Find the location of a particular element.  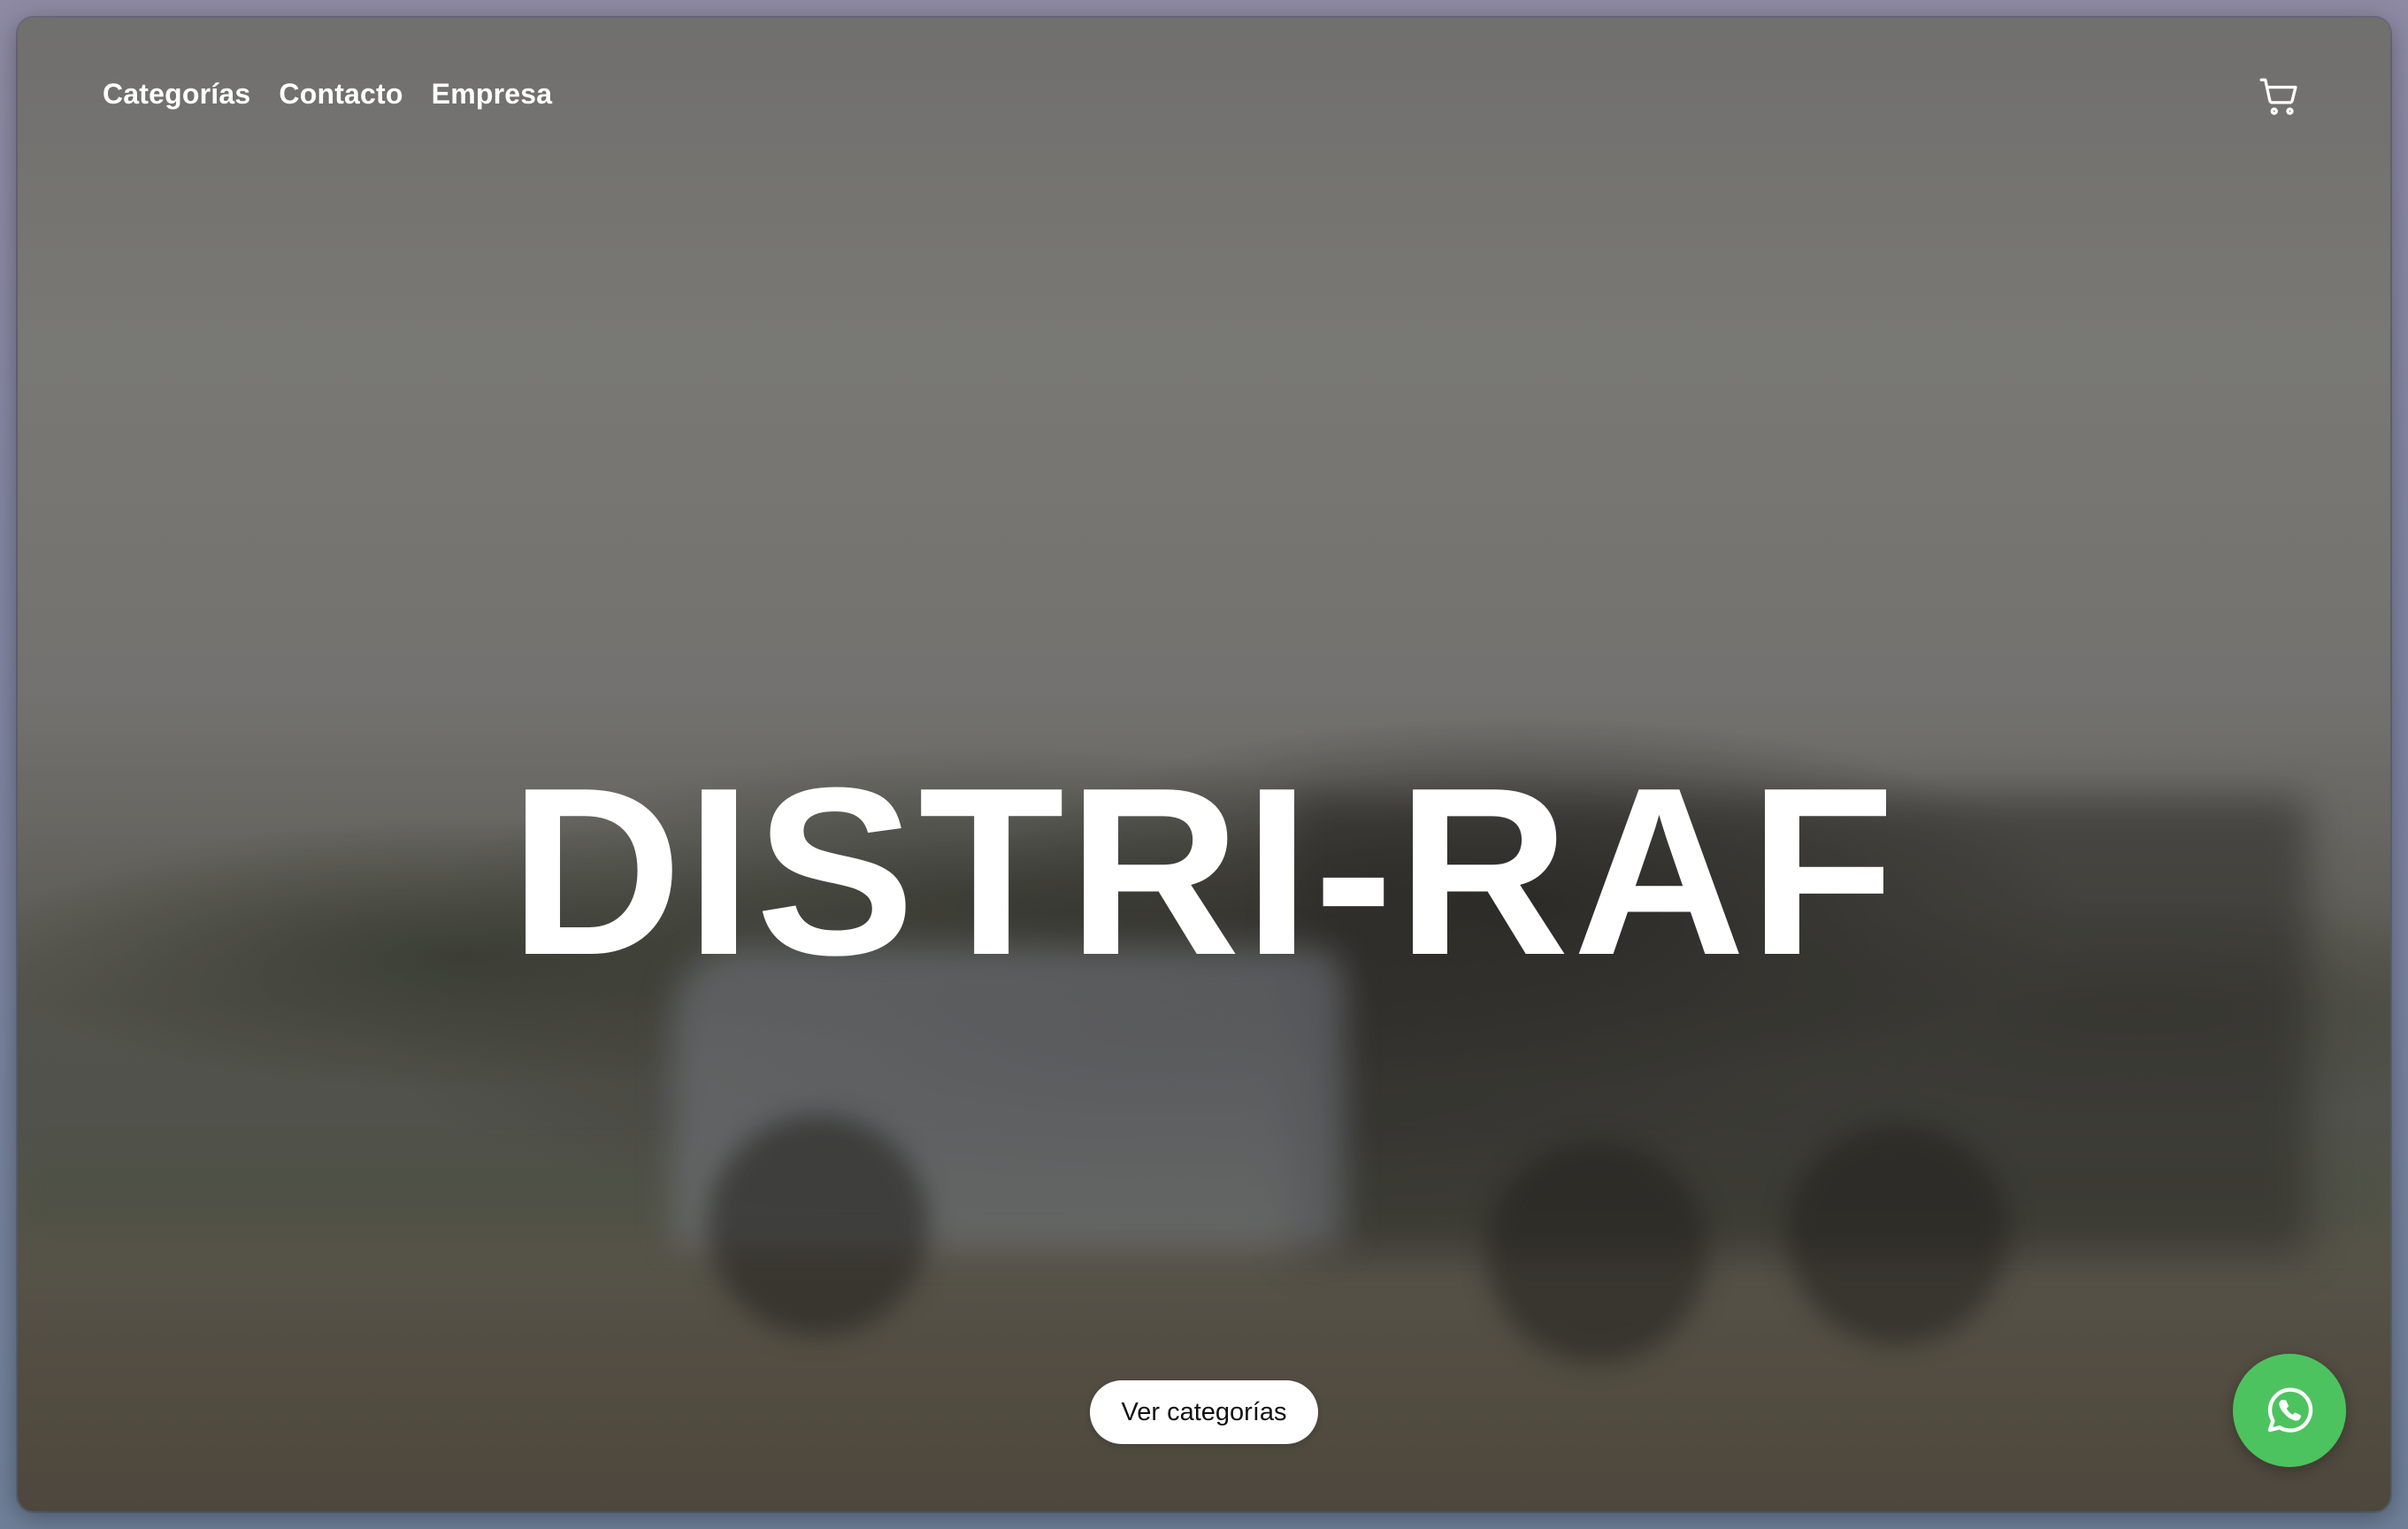

hero-title: DISTRI-RAF is located at coordinates (1204, 871).